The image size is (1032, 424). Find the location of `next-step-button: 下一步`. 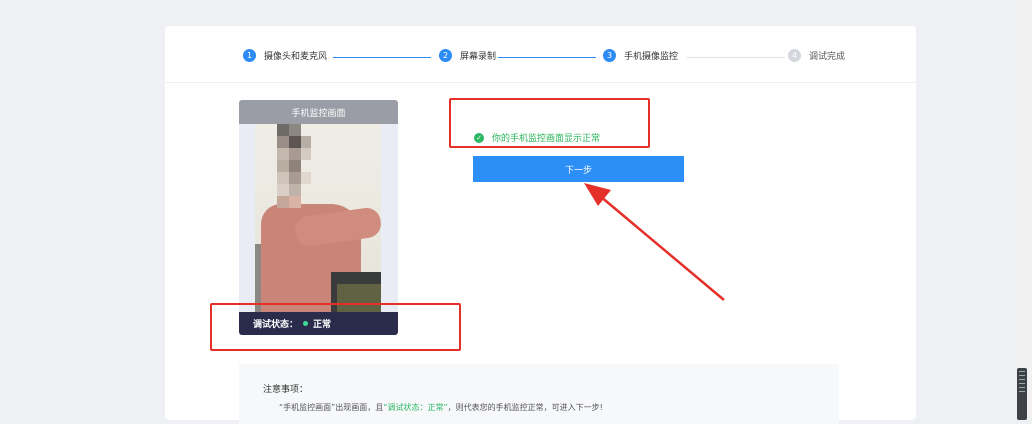

next-step-button: 下一步 is located at coordinates (578, 169).